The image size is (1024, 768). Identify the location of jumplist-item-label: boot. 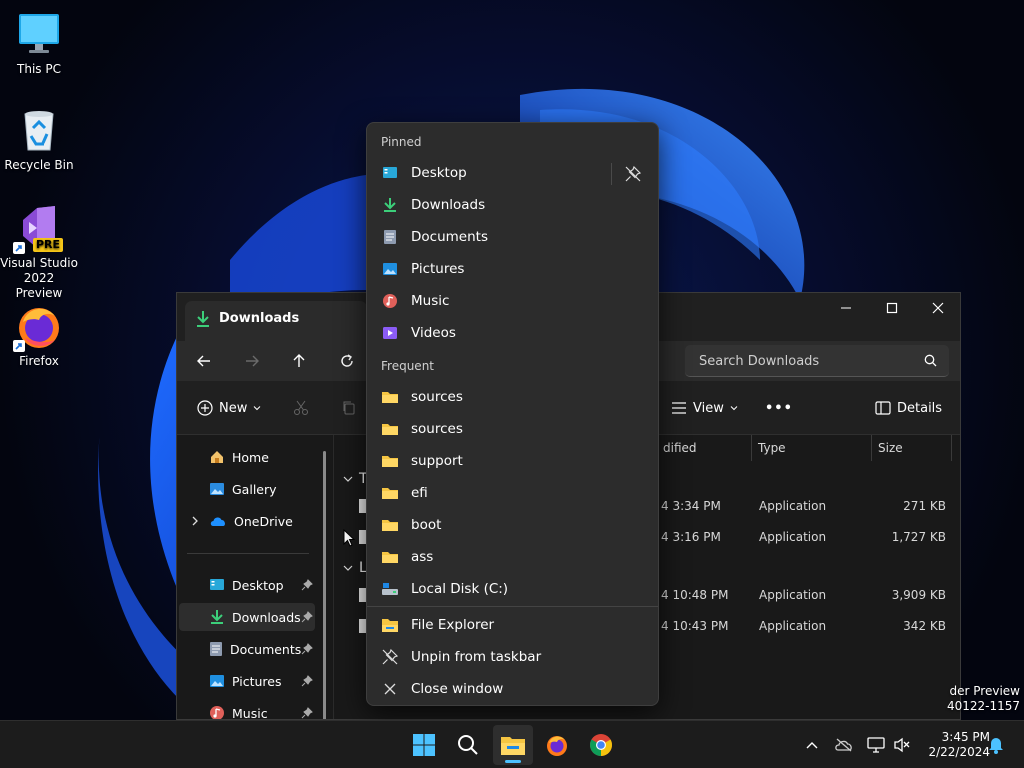
(426, 525).